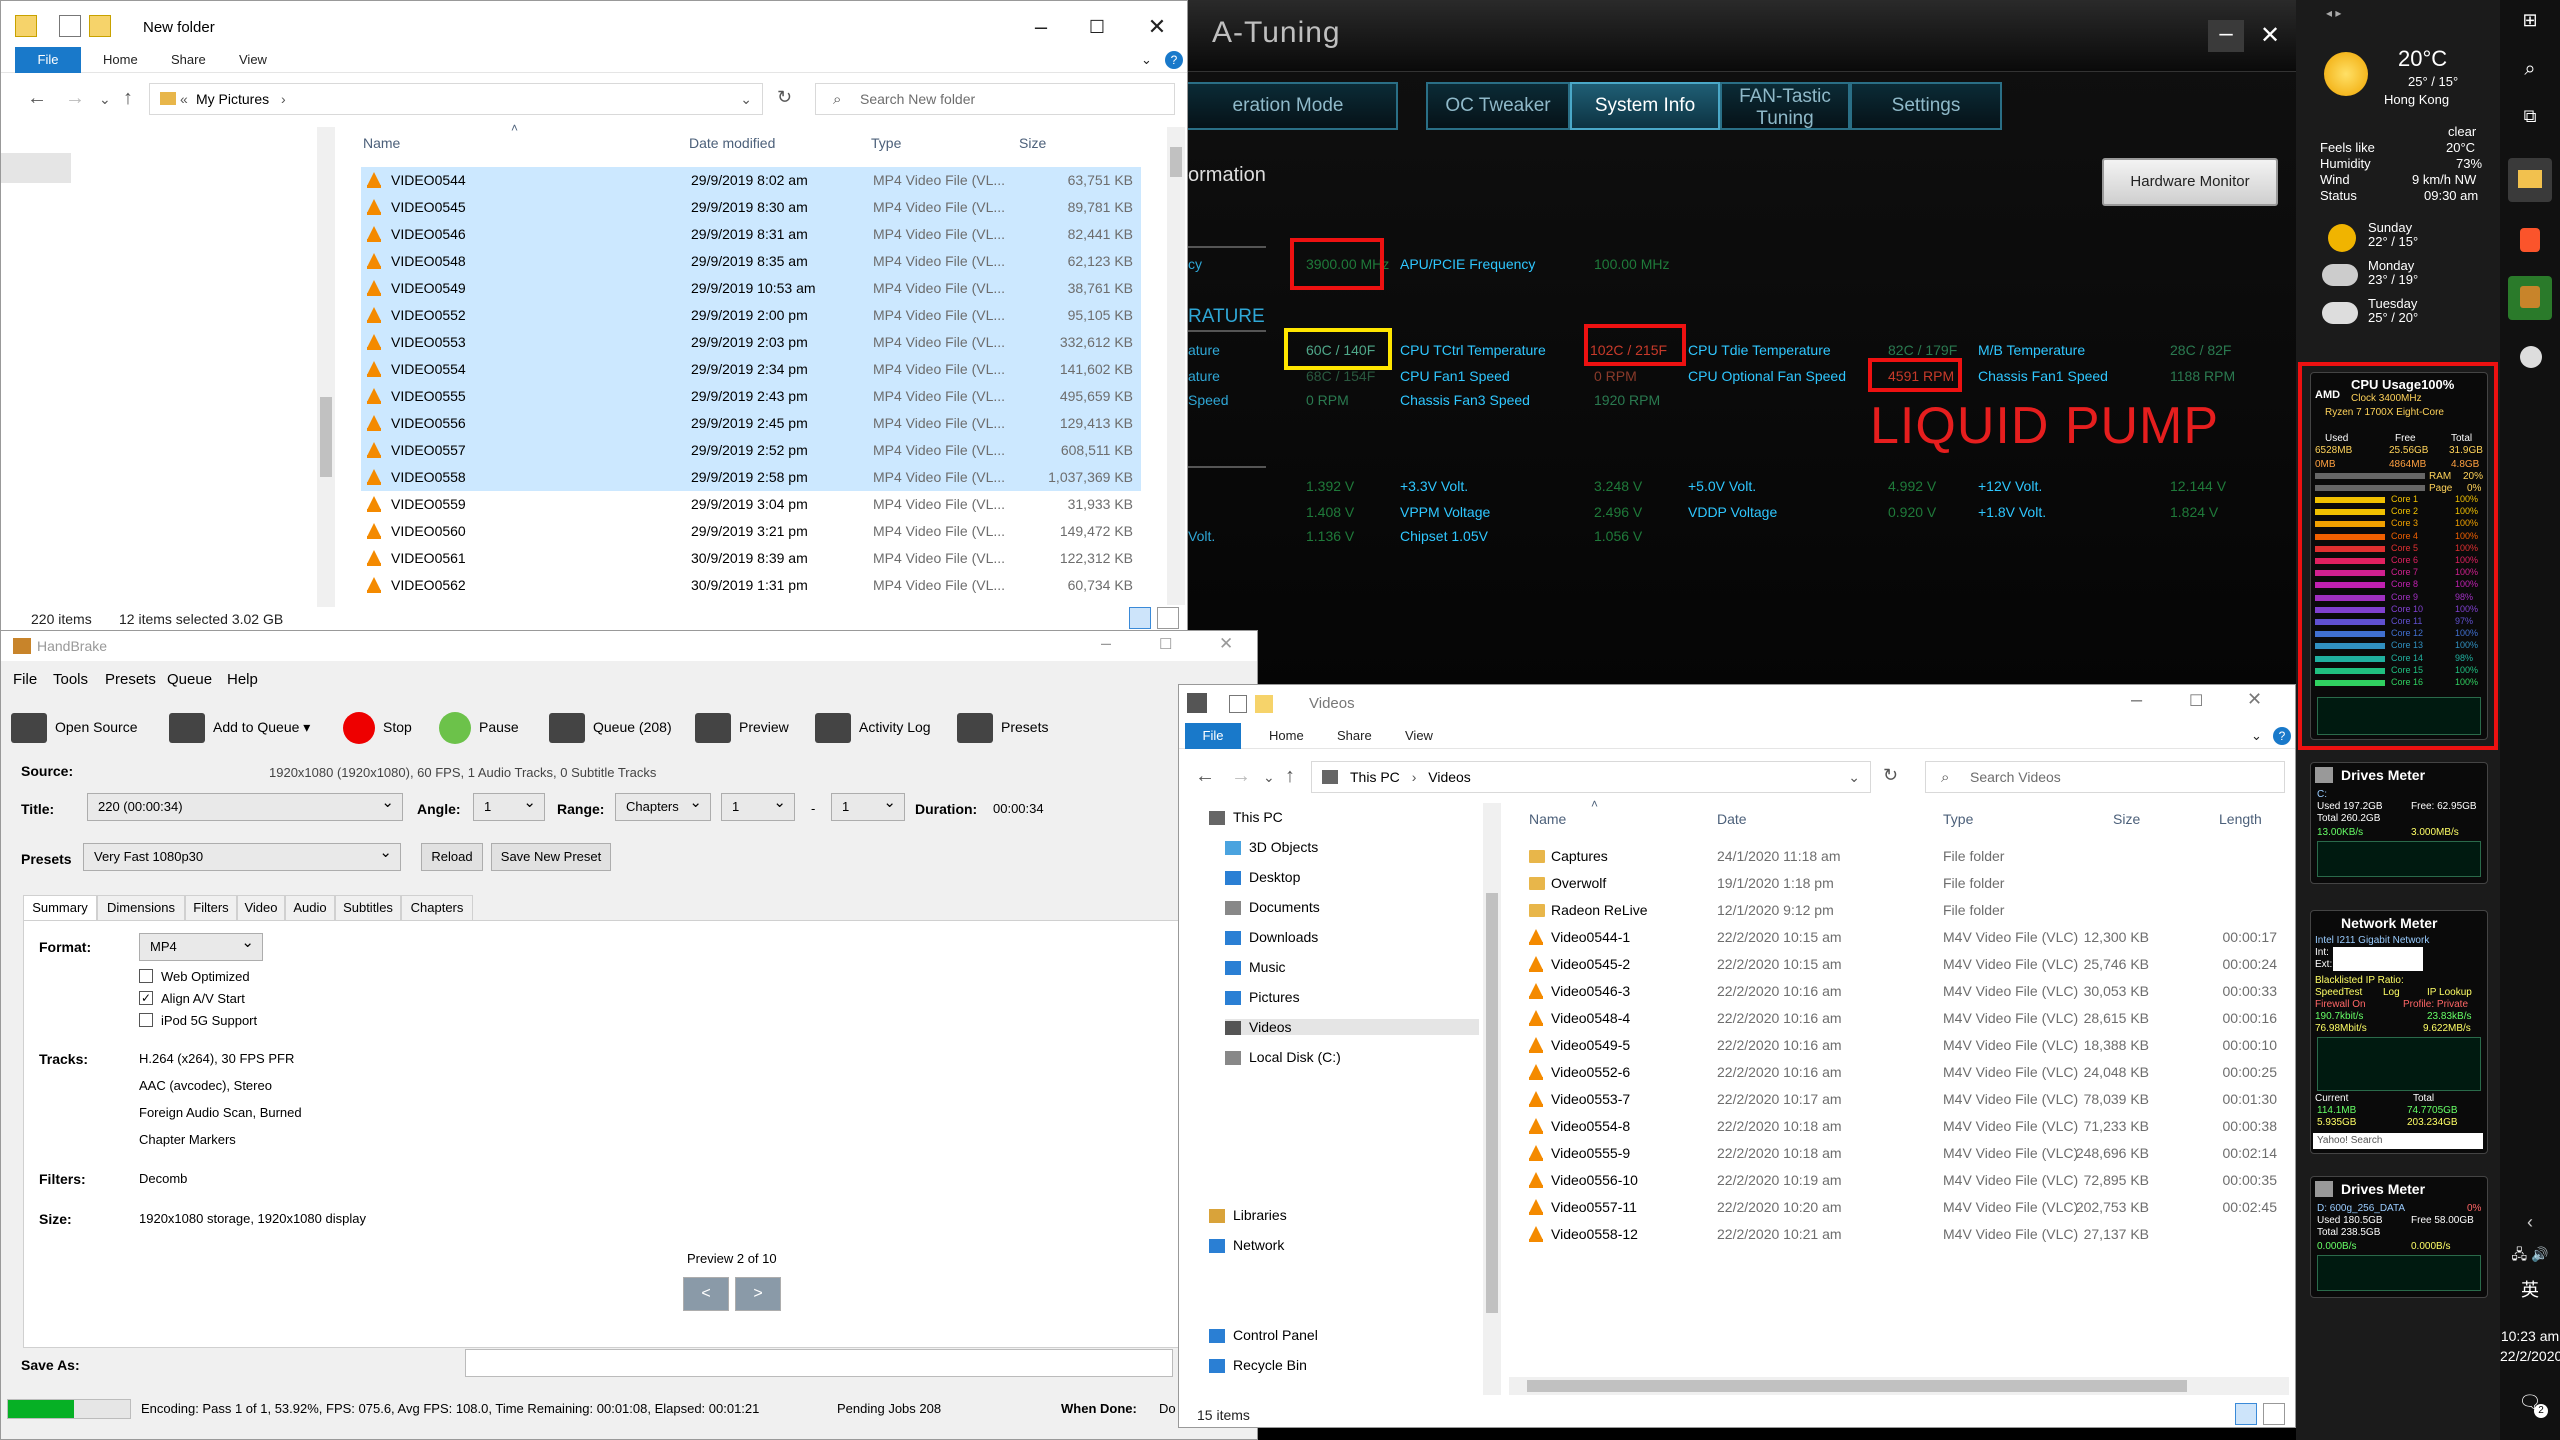 This screenshot has width=2560, height=1440. Describe the element at coordinates (742, 727) in the screenshot. I see `preview-button: Preview` at that location.